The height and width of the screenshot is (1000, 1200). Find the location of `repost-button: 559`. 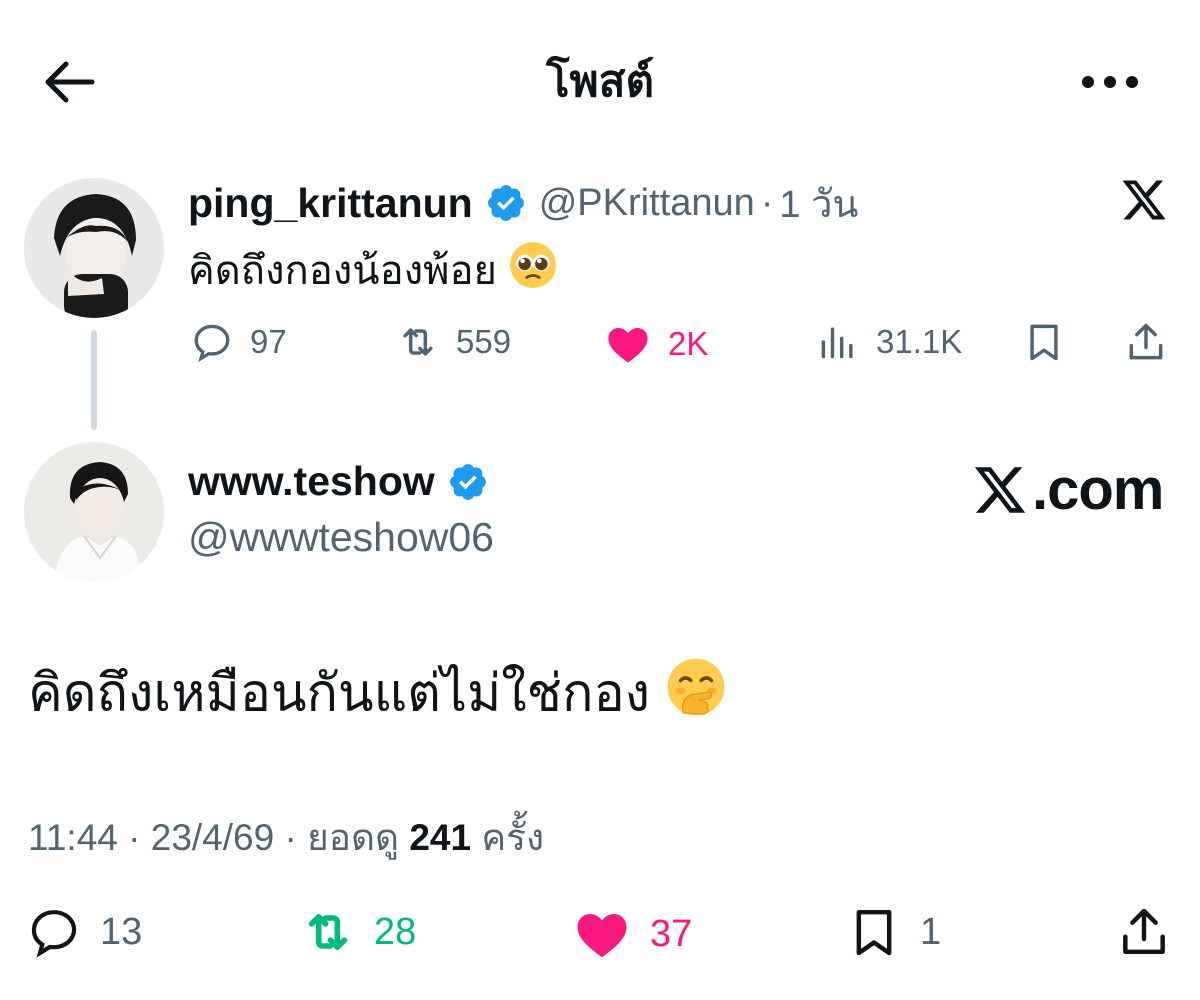

repost-button: 559 is located at coordinates (453, 342).